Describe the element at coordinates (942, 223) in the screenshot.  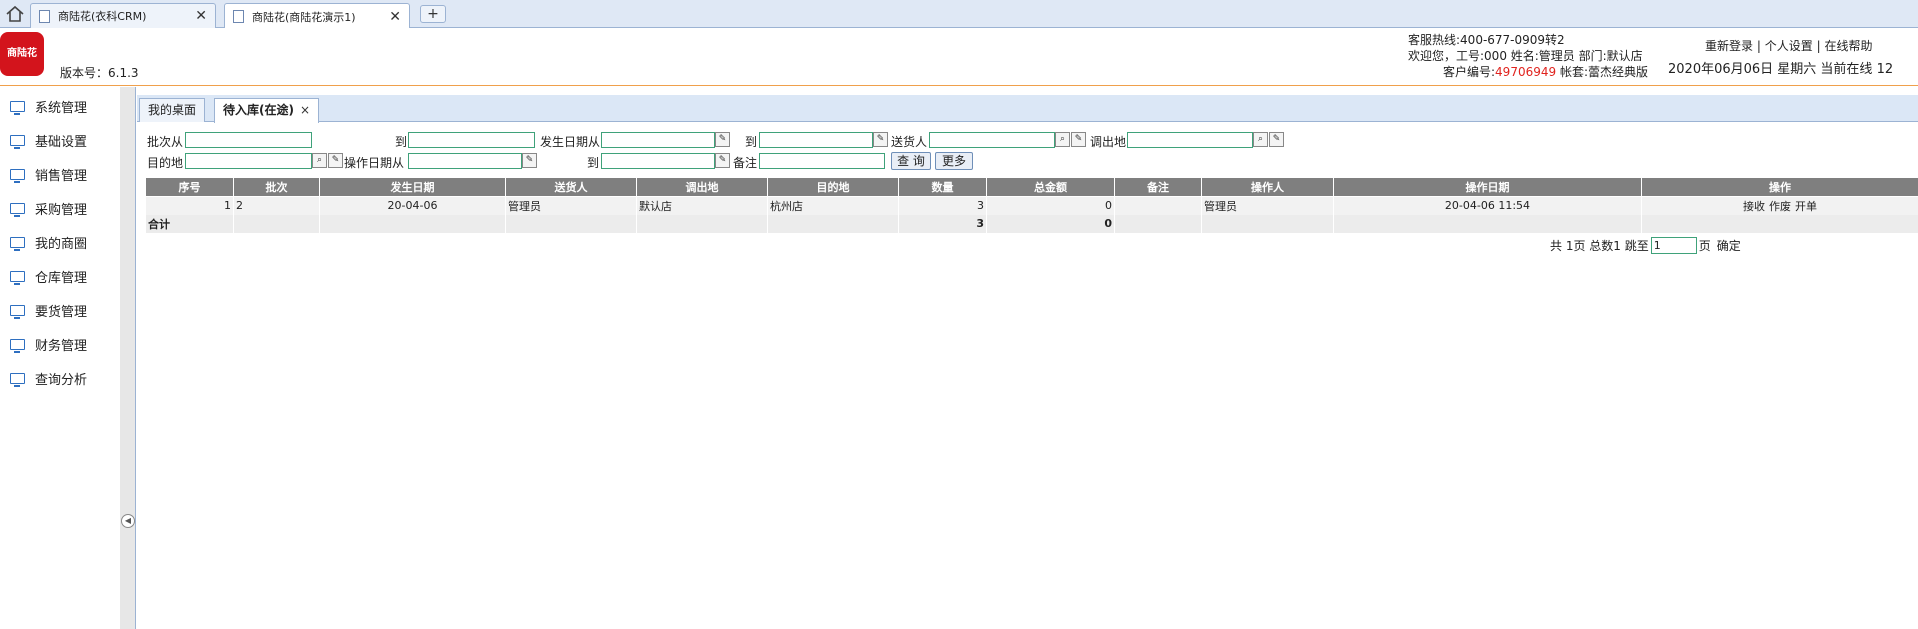
I see `total-qty: 3` at that location.